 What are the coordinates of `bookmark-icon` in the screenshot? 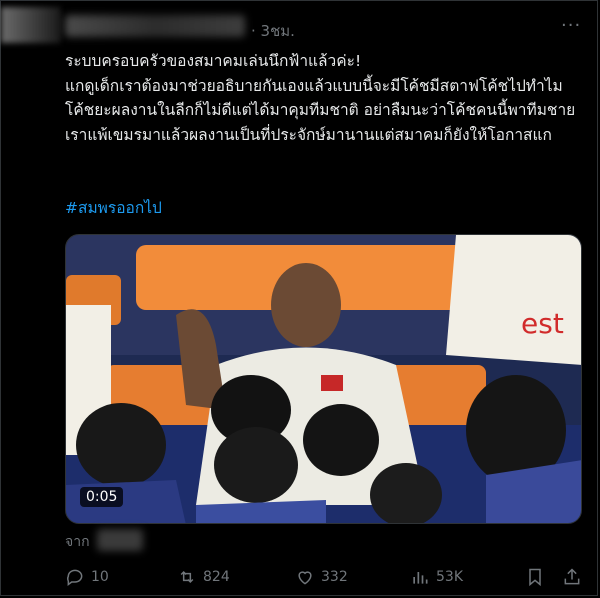 It's located at (535, 577).